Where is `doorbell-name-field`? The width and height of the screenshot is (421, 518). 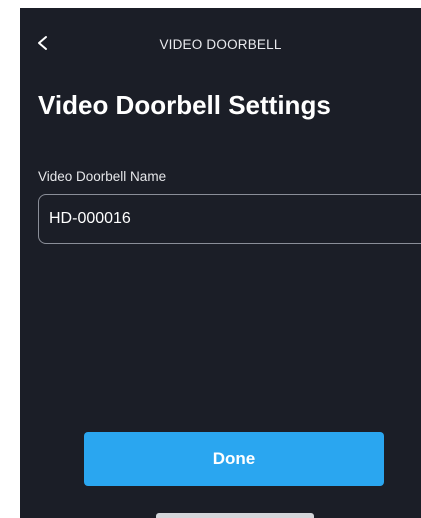 doorbell-name-field is located at coordinates (229, 219).